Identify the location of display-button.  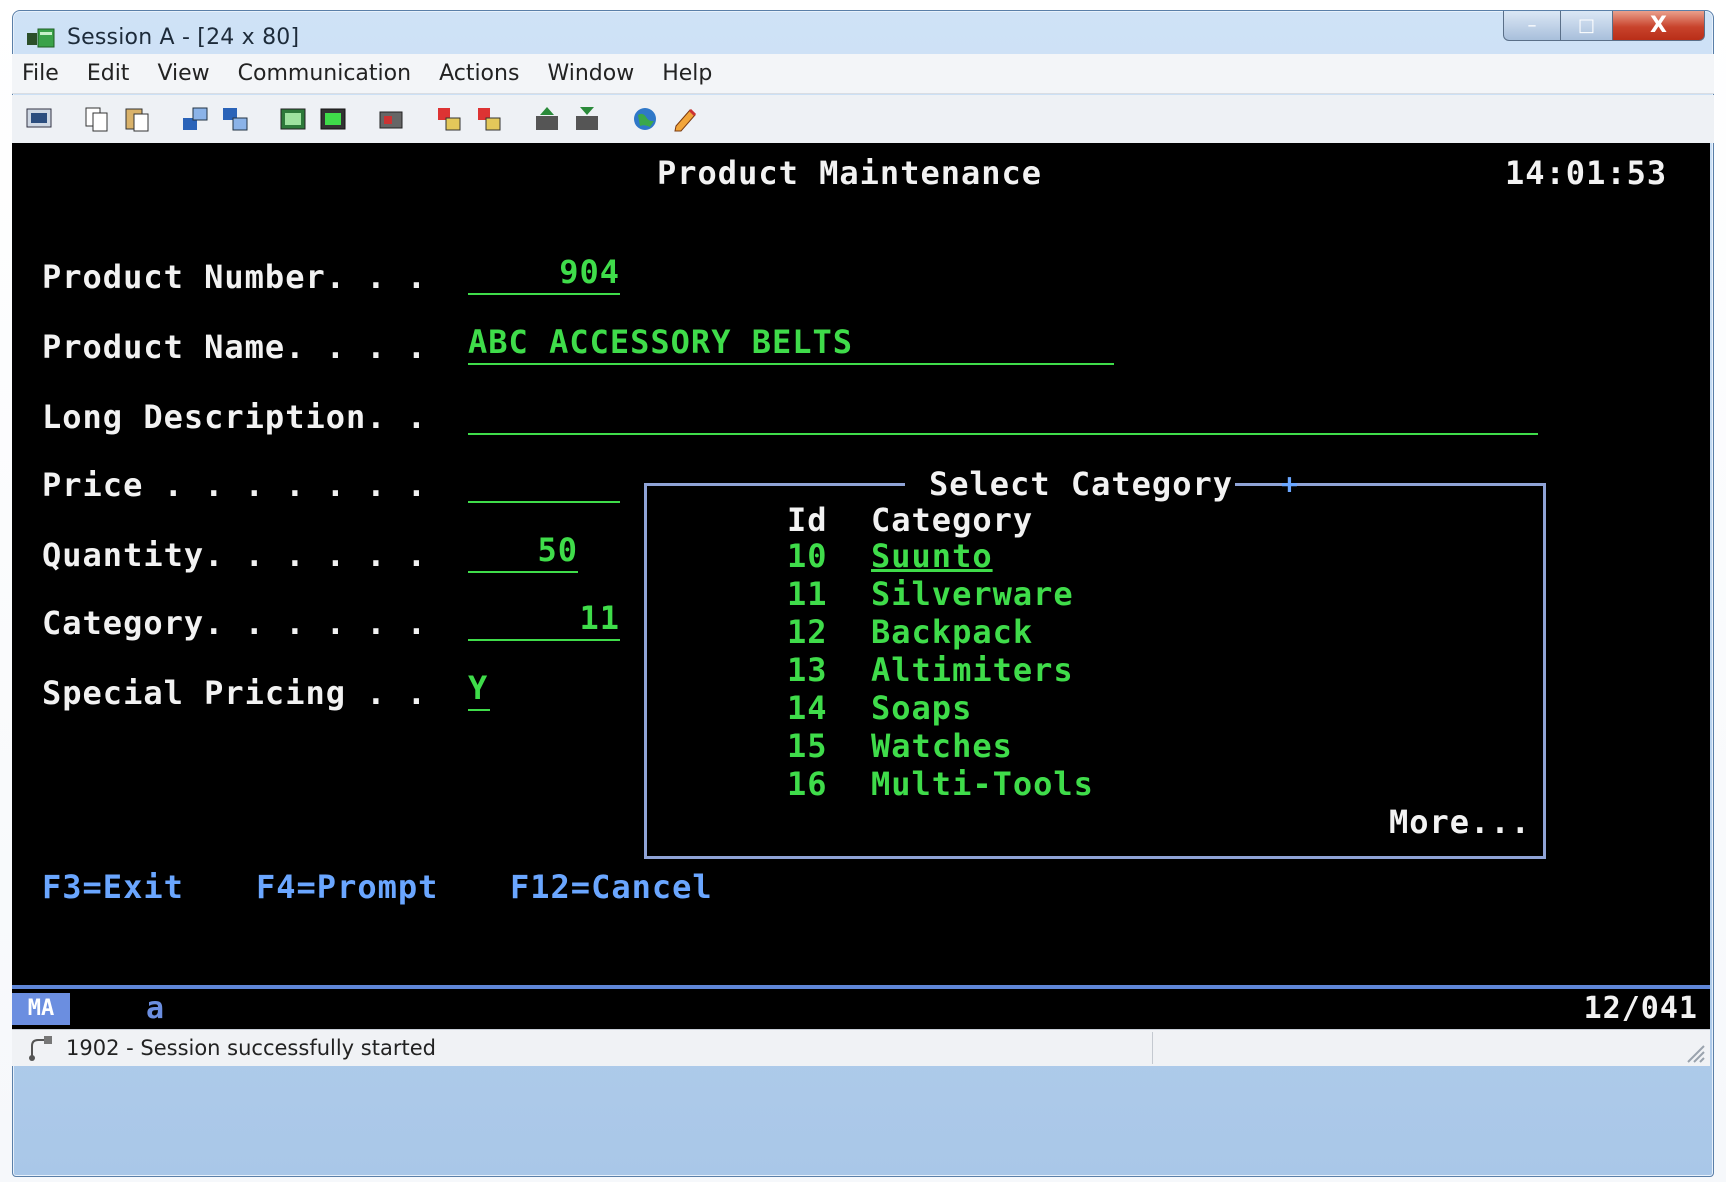
(293, 119).